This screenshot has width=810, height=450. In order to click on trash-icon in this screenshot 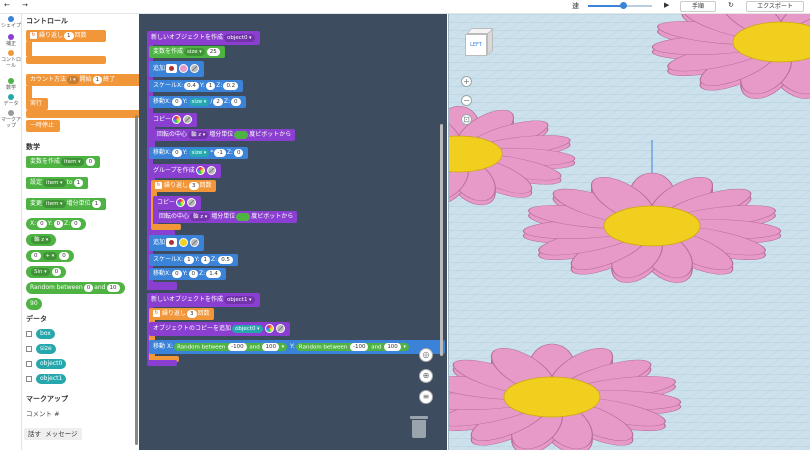, I will do `click(419, 427)`.